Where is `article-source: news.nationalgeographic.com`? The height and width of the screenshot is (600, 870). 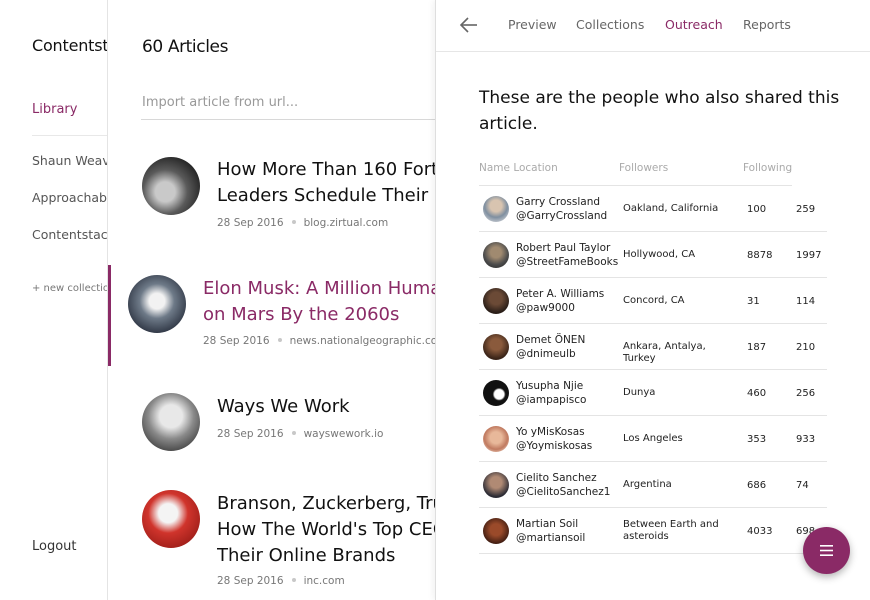
article-source: news.nationalgeographic.com is located at coordinates (362, 341).